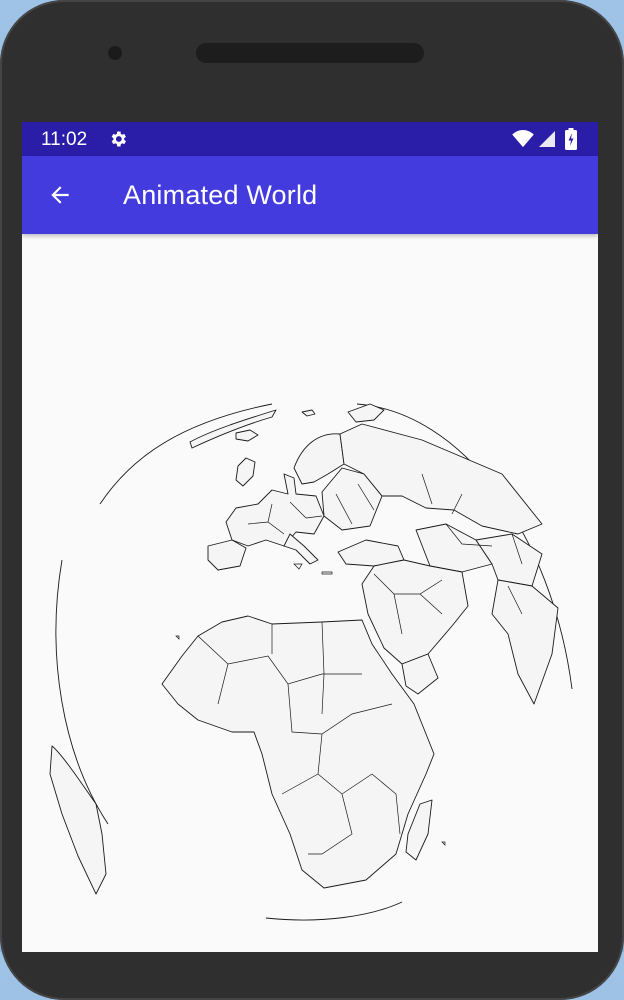 The image size is (624, 1000). Describe the element at coordinates (78, 820) in the screenshot. I see `south-america-edge` at that location.